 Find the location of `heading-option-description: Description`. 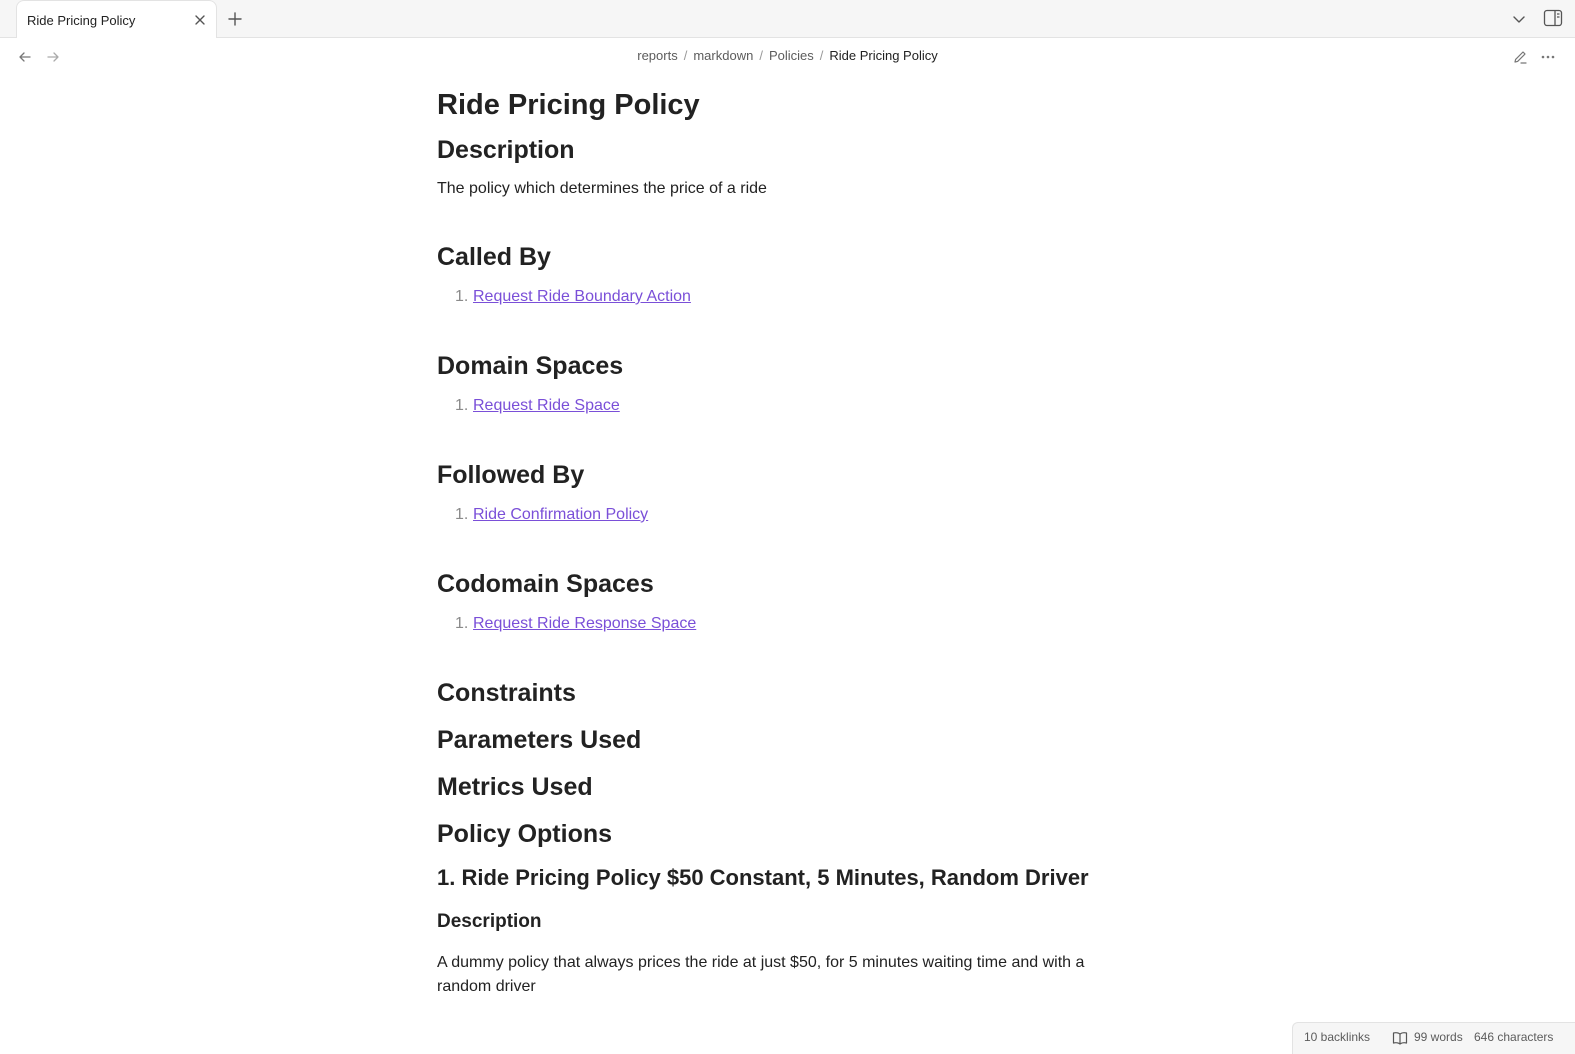

heading-option-description: Description is located at coordinates (489, 921).